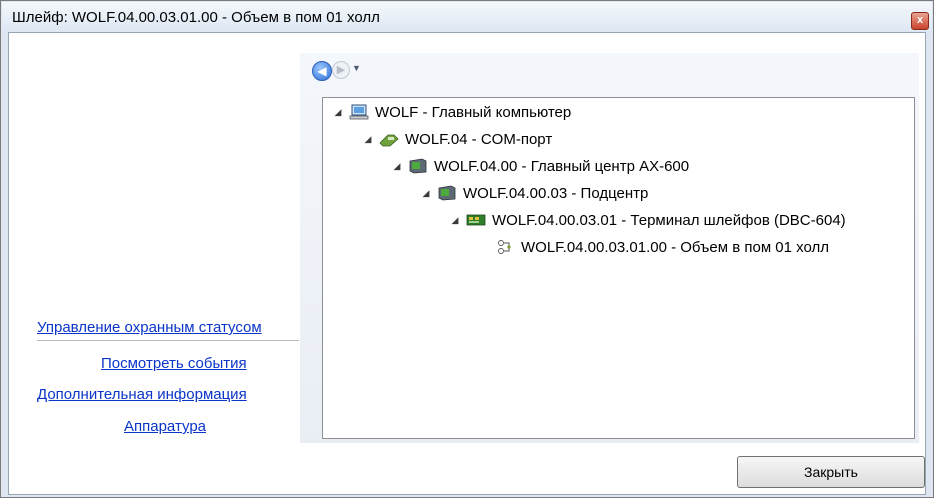 Image resolution: width=934 pixels, height=498 pixels. I want to click on view-events-link: Посмотреть события, so click(174, 363).